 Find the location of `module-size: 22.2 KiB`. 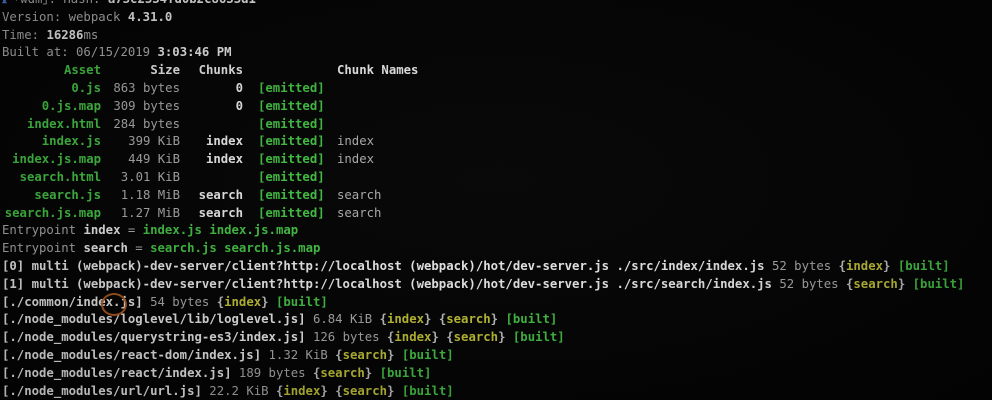

module-size: 22.2 KiB is located at coordinates (239, 390).